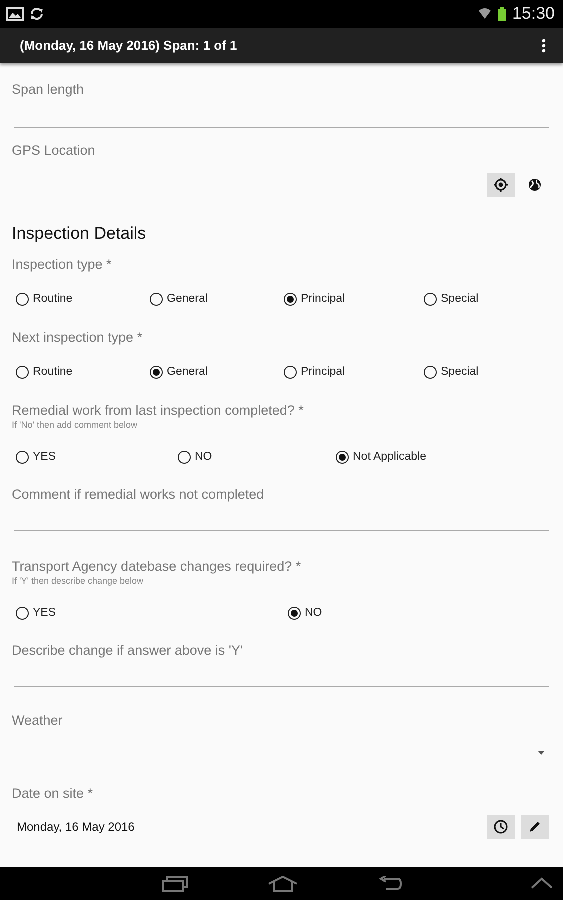 This screenshot has width=563, height=900. What do you see at coordinates (62, 264) in the screenshot?
I see `field-label: Inspection type *` at bounding box center [62, 264].